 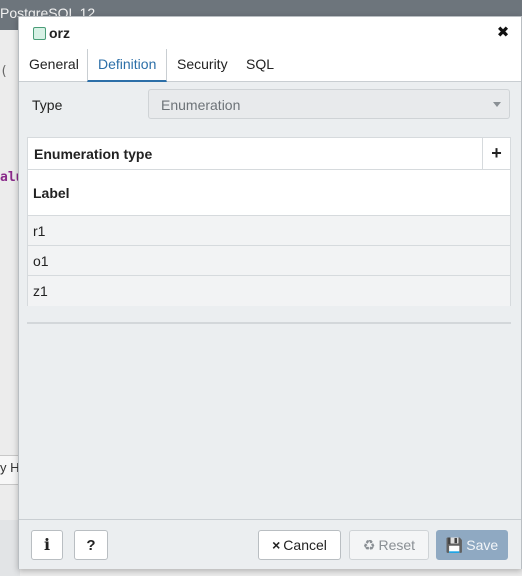 I want to click on chevron-down-icon, so click(x=497, y=104).